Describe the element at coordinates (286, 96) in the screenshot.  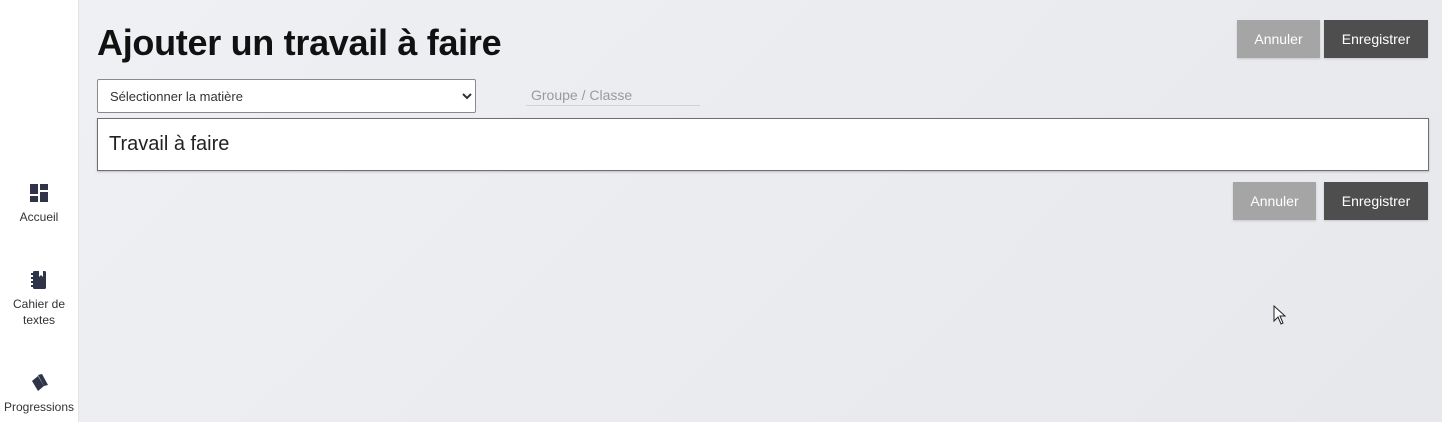
I see `subject-select: Sélectionner la matière` at that location.